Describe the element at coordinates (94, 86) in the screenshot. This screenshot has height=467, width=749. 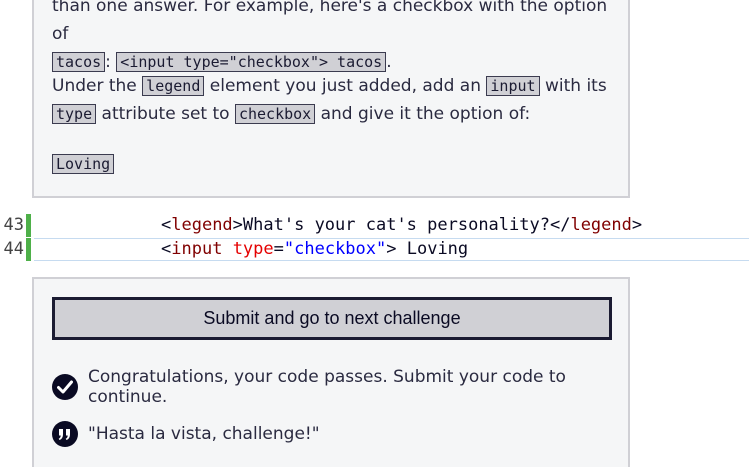
I see `instruction-text: Under the` at that location.